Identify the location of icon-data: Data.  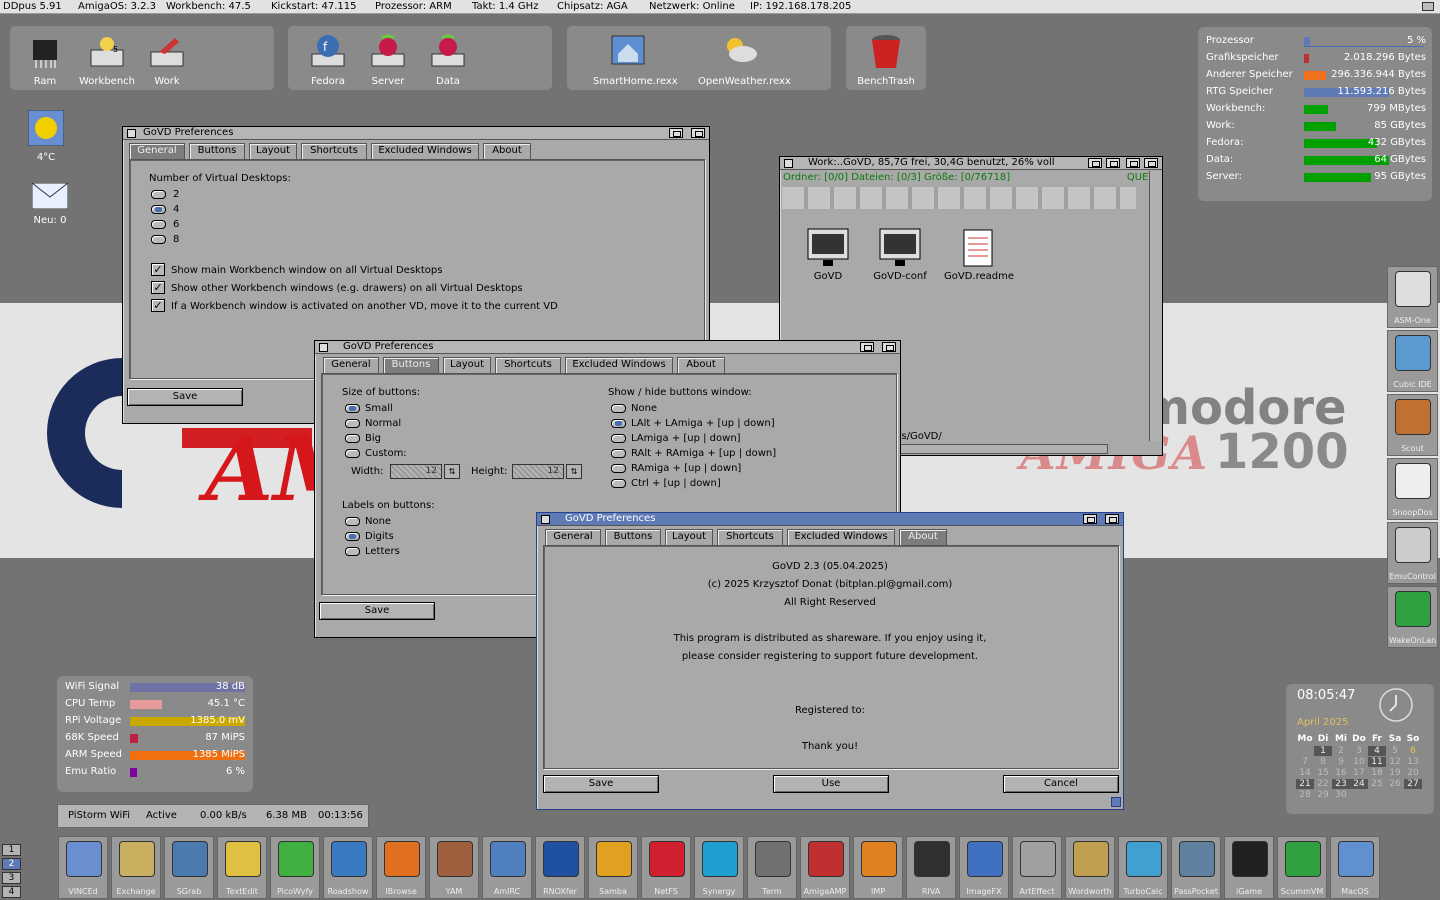
(448, 59).